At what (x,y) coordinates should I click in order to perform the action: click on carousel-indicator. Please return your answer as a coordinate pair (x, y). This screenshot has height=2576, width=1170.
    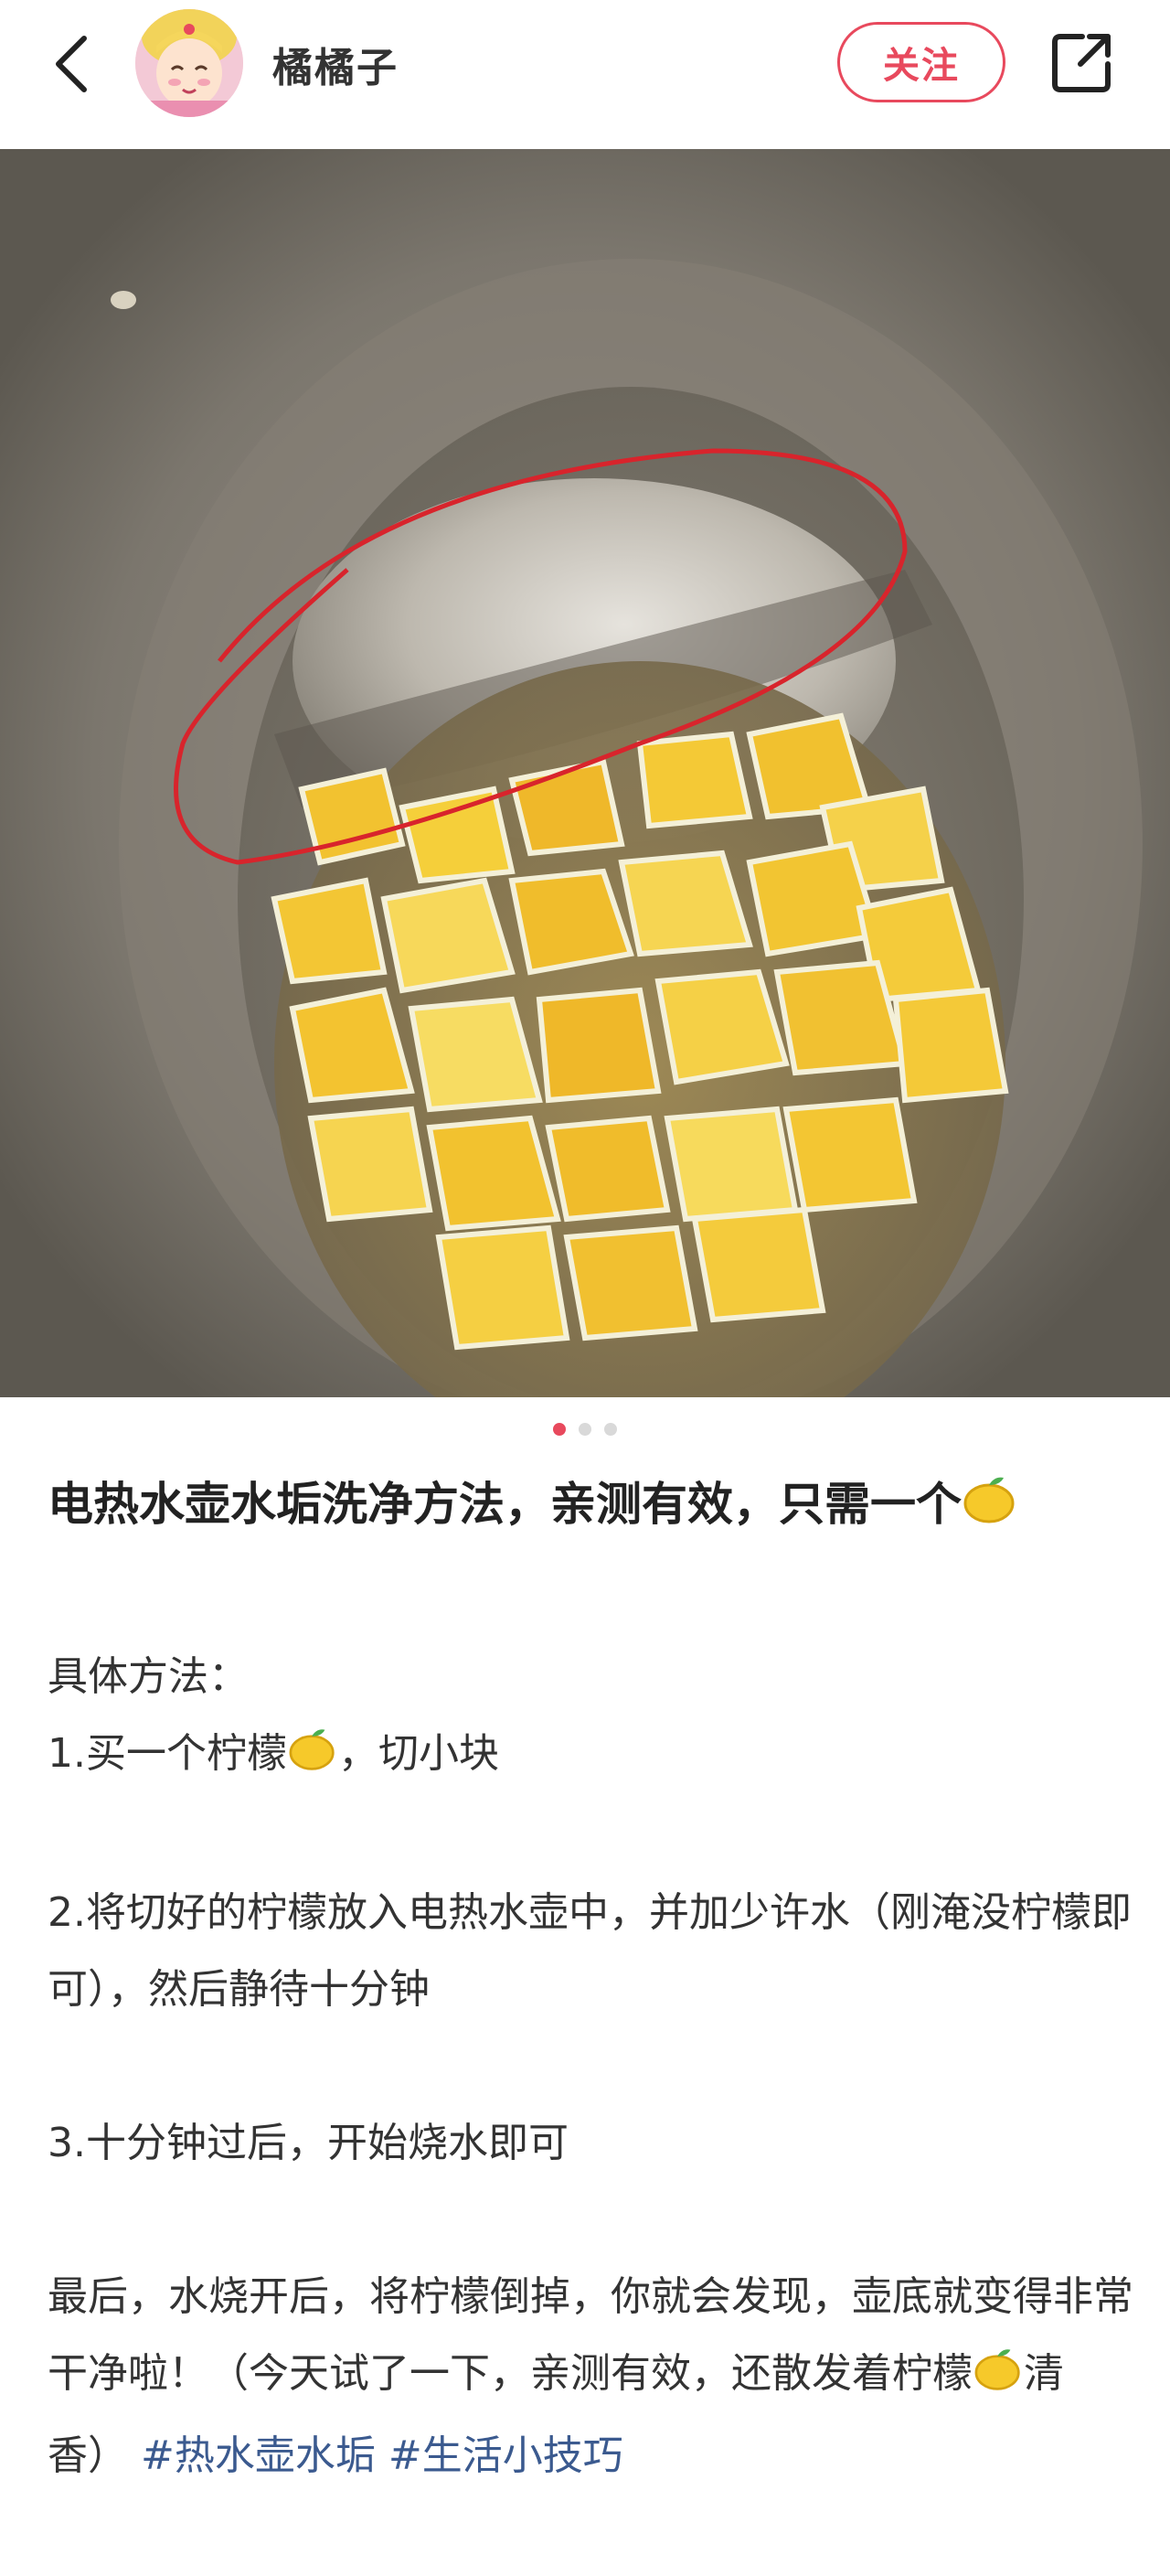
    Looking at the image, I should click on (585, 1429).